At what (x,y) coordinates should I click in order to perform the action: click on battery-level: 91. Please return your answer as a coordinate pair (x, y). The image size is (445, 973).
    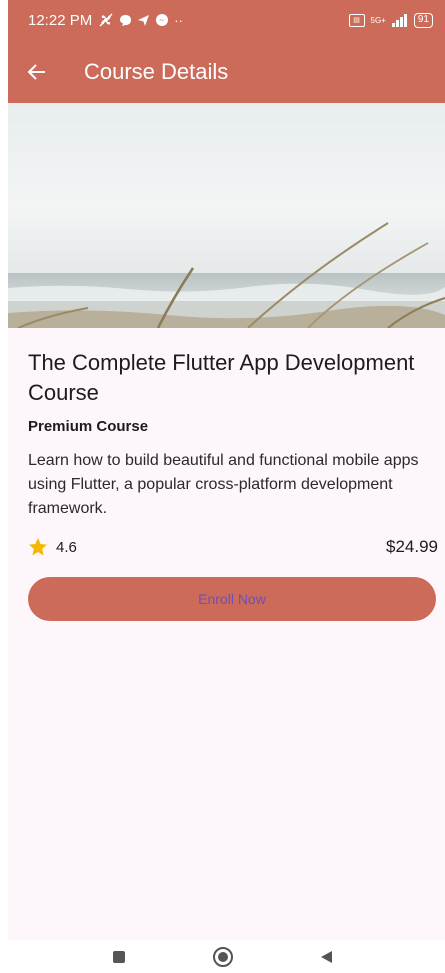
    Looking at the image, I should click on (423, 19).